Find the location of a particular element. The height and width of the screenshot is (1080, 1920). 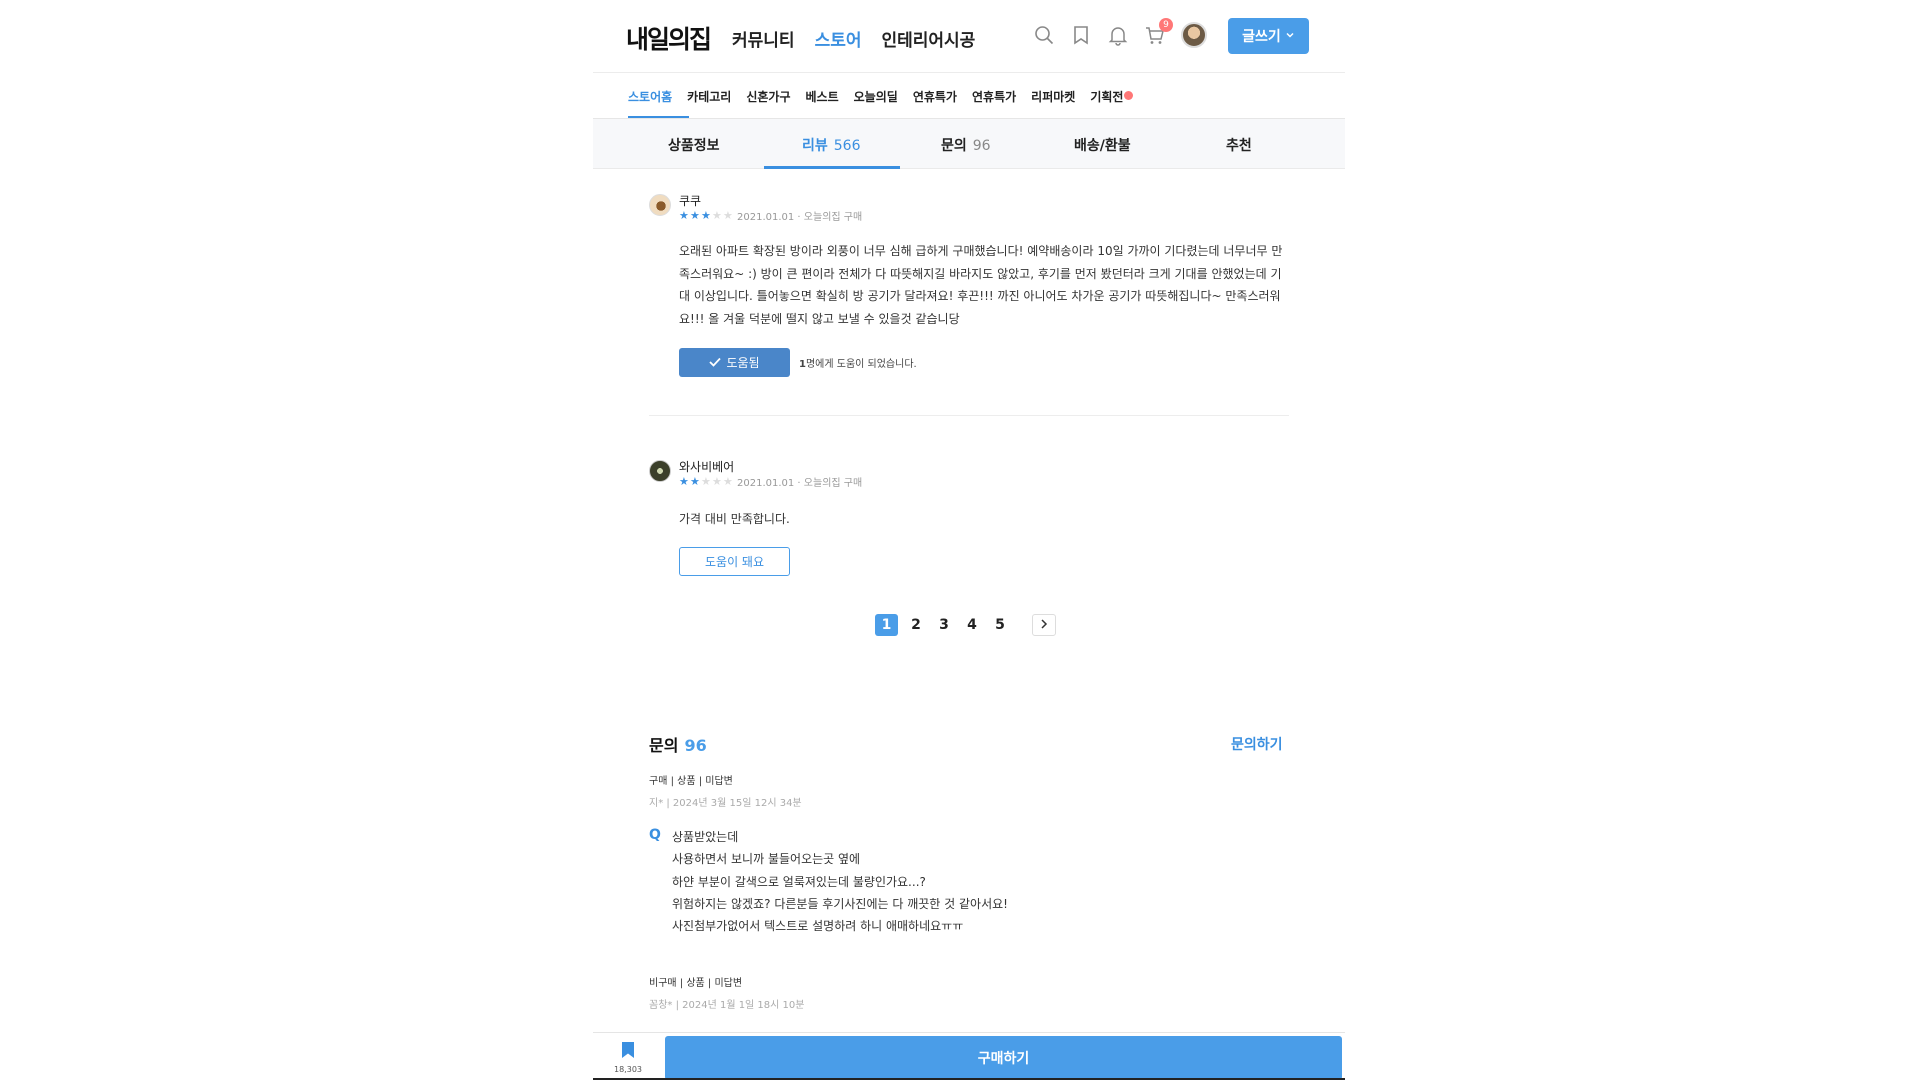

helpful-count: 1 is located at coordinates (802, 364).